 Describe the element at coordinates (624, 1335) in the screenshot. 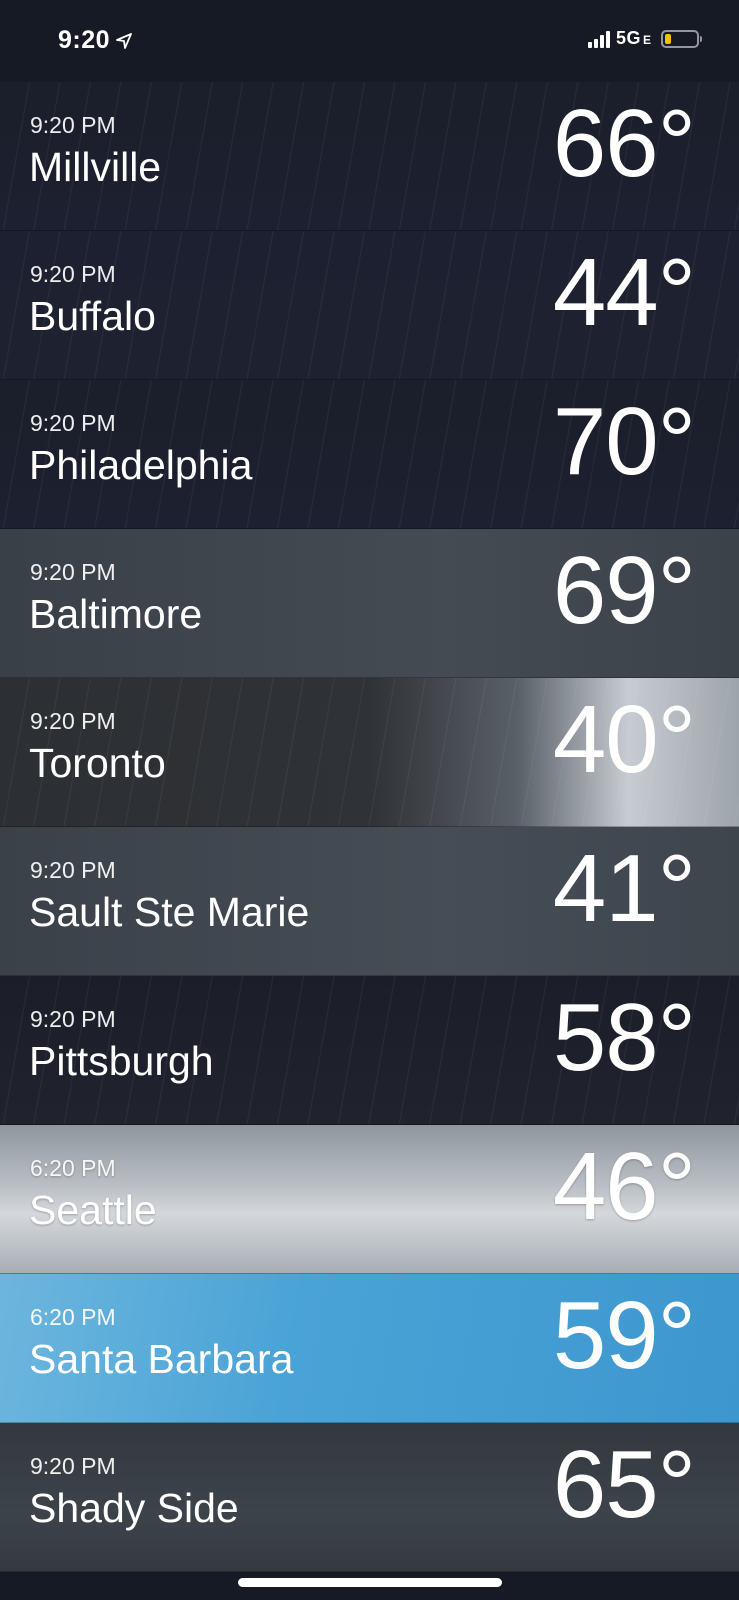

I see `city-temperature: 59°` at that location.